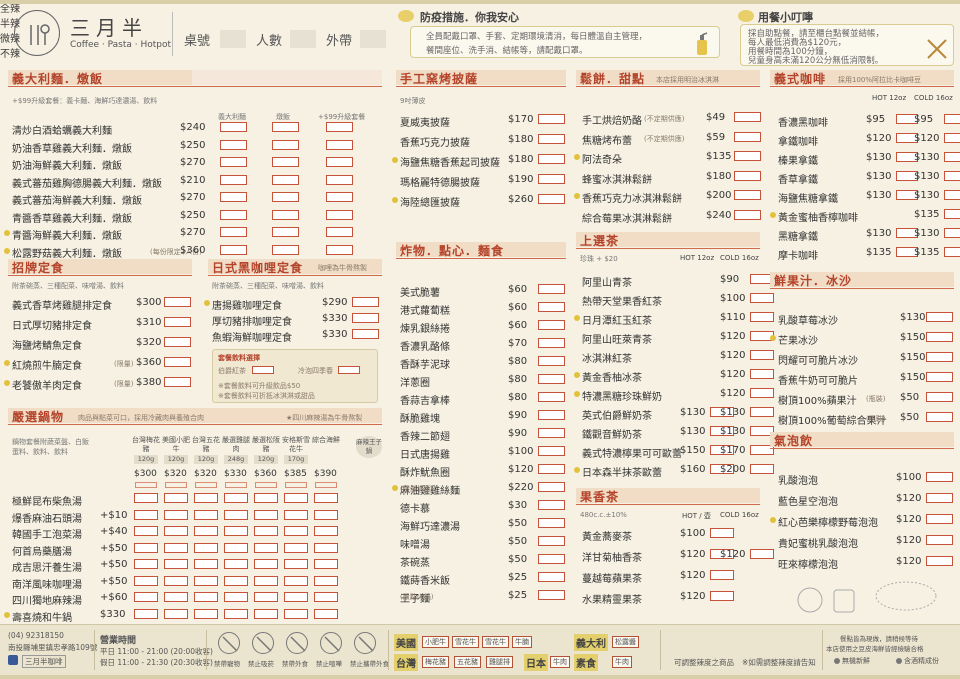 The width and height of the screenshot is (960, 679). I want to click on party-size-input, so click(303, 39).